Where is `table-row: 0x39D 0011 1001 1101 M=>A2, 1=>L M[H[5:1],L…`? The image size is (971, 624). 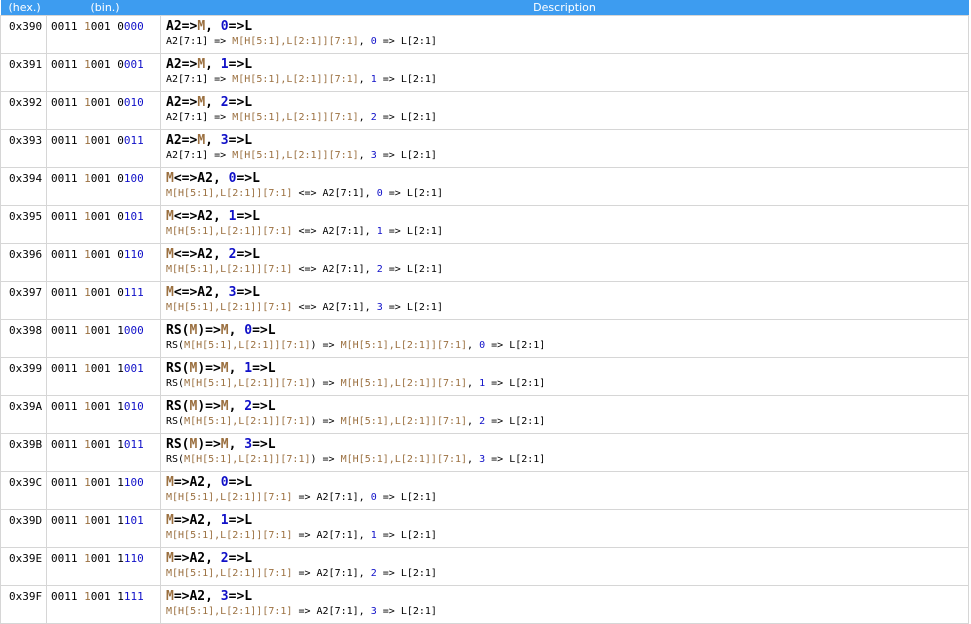 table-row: 0x39D 0011 1001 1101 M=>A2, 1=>L M[H[5:1],L… is located at coordinates (484, 528).